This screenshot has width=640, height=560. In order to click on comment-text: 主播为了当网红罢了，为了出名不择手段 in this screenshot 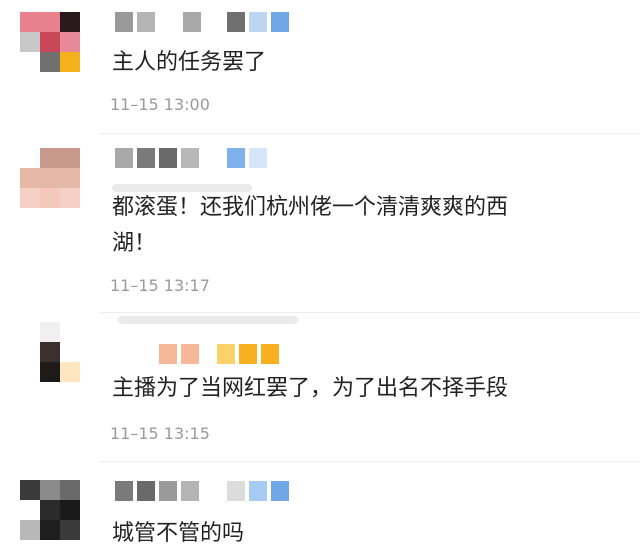, I will do `click(310, 388)`.